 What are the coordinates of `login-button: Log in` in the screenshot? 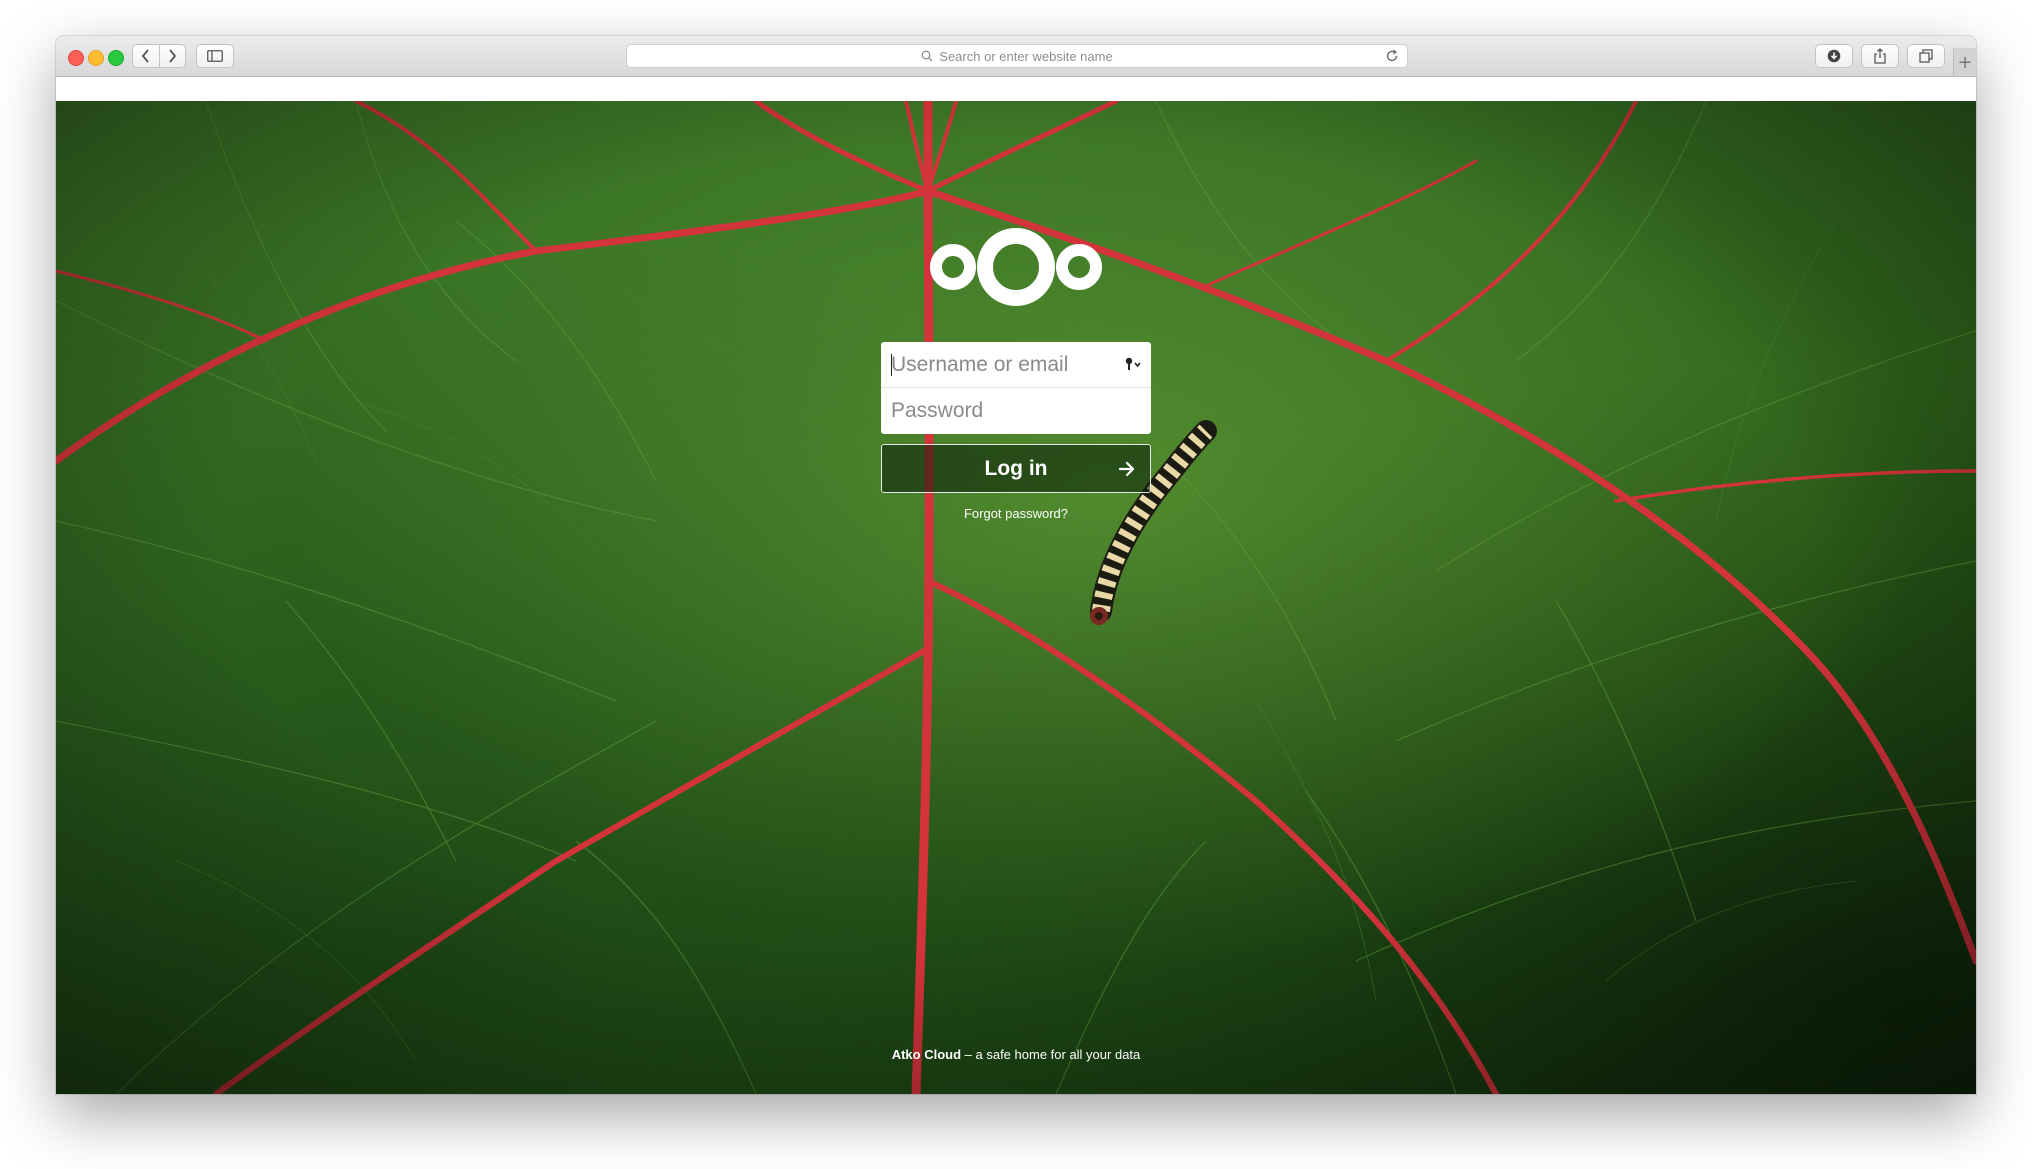 It's located at (1016, 468).